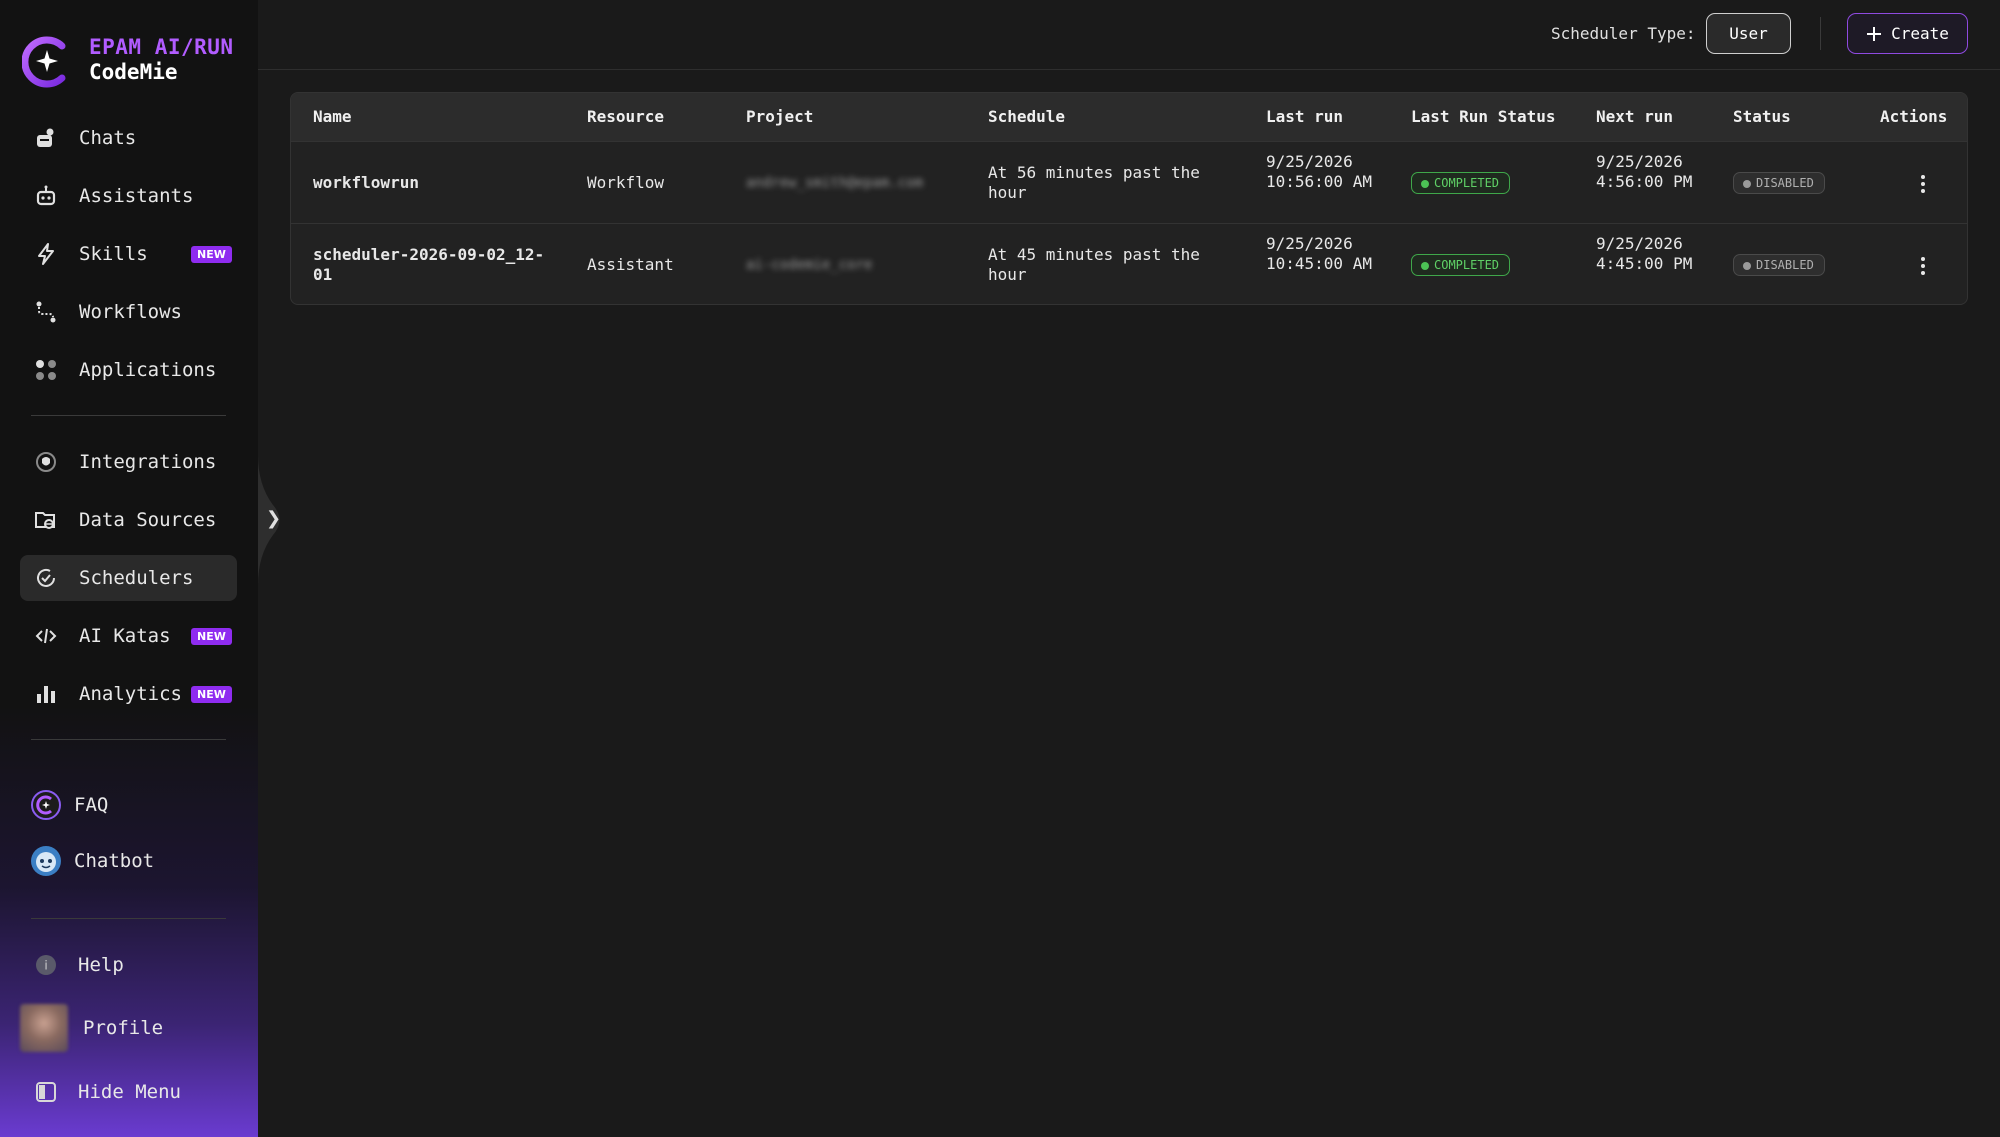 This screenshot has height=1137, width=2000. I want to click on sidebar-item-analytics: Analytics NEW, so click(128, 694).